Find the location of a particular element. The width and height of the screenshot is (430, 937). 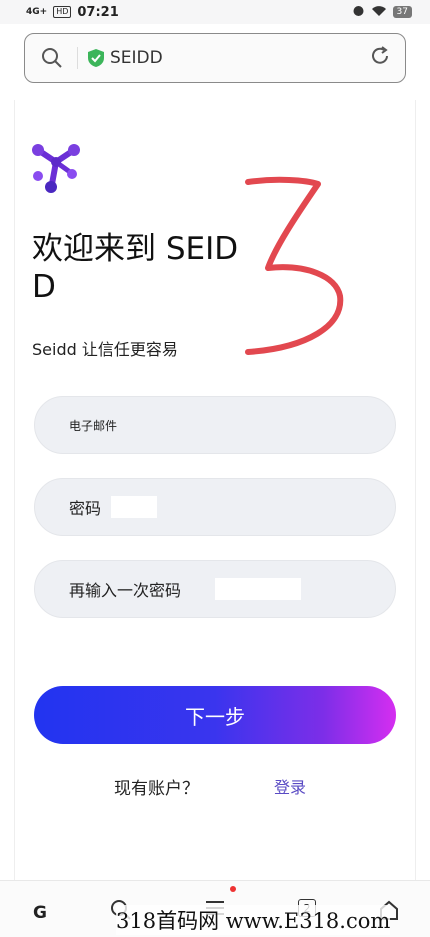

network-indicator: 4G+ is located at coordinates (37, 12).